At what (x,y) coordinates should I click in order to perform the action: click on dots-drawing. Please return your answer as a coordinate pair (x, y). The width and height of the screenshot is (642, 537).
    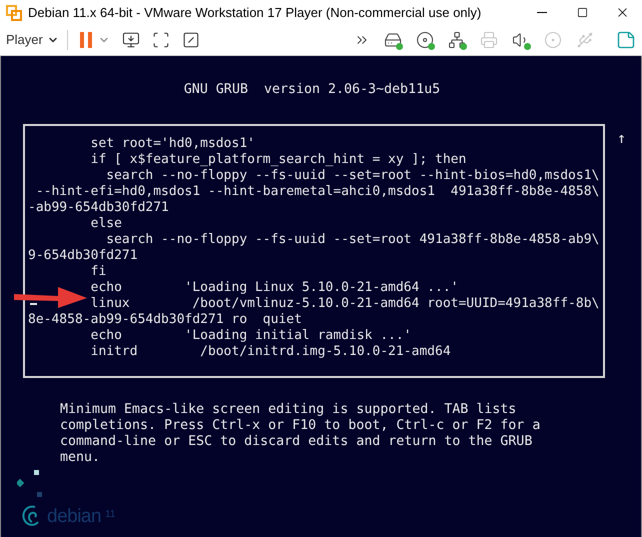
    Looking at the image, I should click on (30, 484).